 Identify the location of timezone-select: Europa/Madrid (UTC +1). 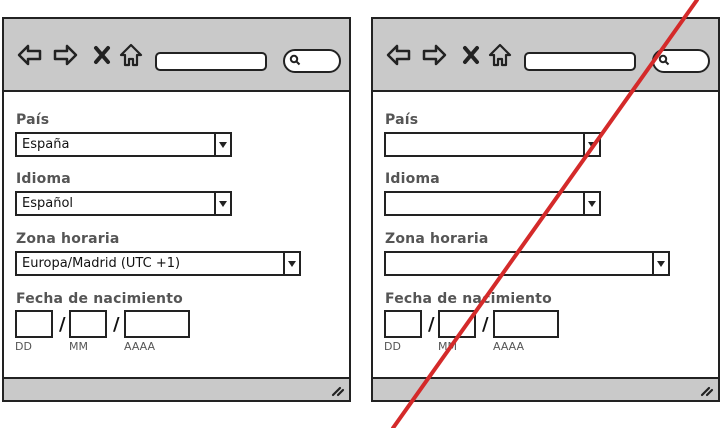
(158, 263).